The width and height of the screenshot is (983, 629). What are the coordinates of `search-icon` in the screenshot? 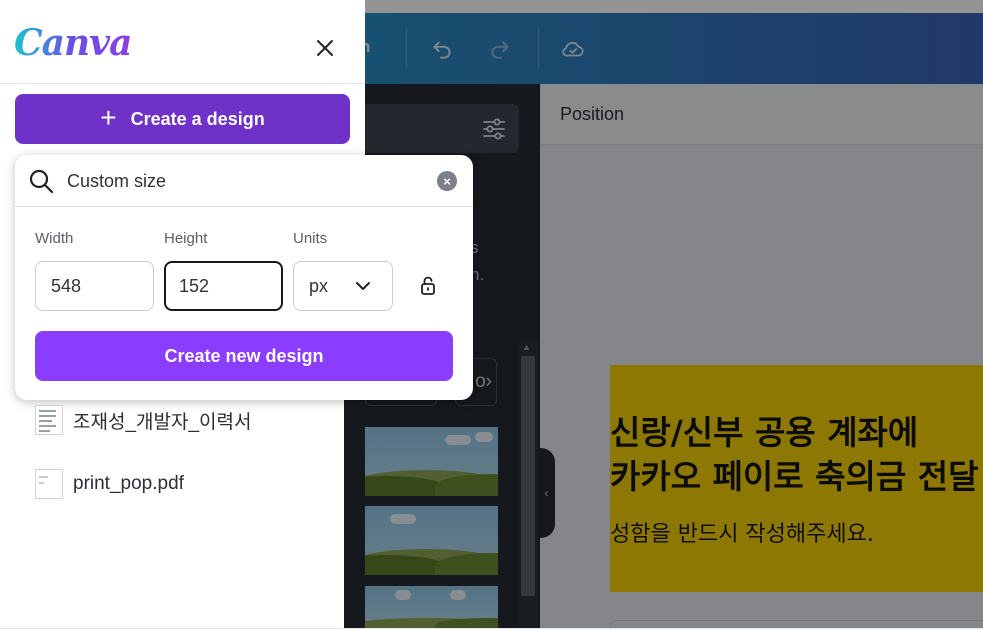 It's located at (41, 181).